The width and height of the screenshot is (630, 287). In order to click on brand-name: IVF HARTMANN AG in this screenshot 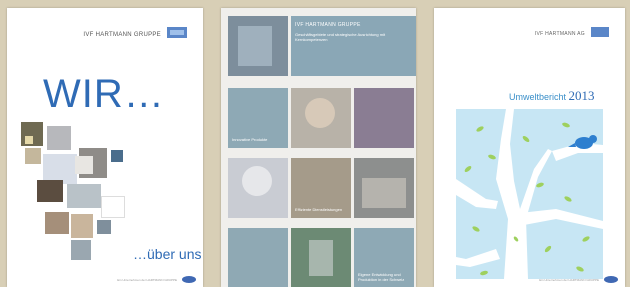, I will do `click(559, 34)`.